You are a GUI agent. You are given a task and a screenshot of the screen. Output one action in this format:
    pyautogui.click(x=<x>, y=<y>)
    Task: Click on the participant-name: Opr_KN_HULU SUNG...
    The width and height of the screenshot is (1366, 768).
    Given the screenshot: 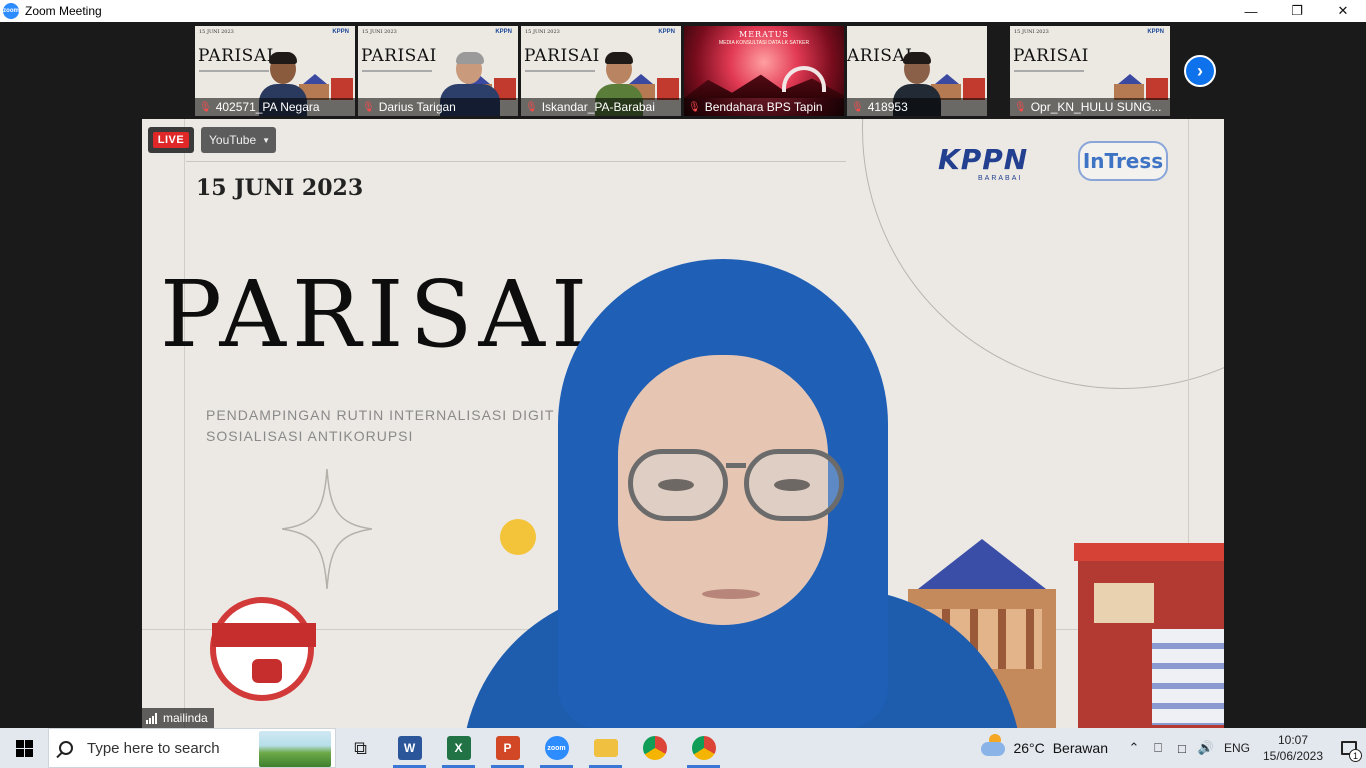 What is the action you would take?
    pyautogui.click(x=1096, y=107)
    